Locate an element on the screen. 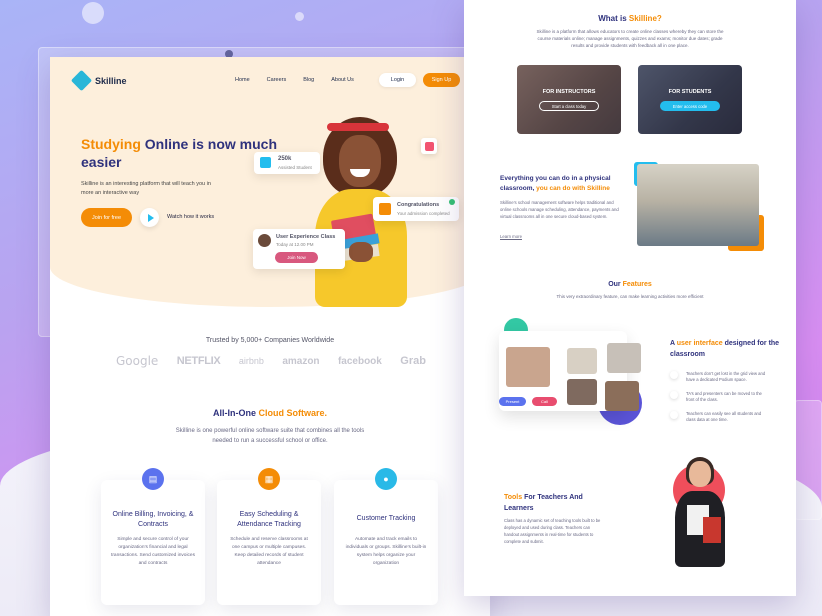 This screenshot has height=616, width=822. users-icon is located at coordinates (674, 415).